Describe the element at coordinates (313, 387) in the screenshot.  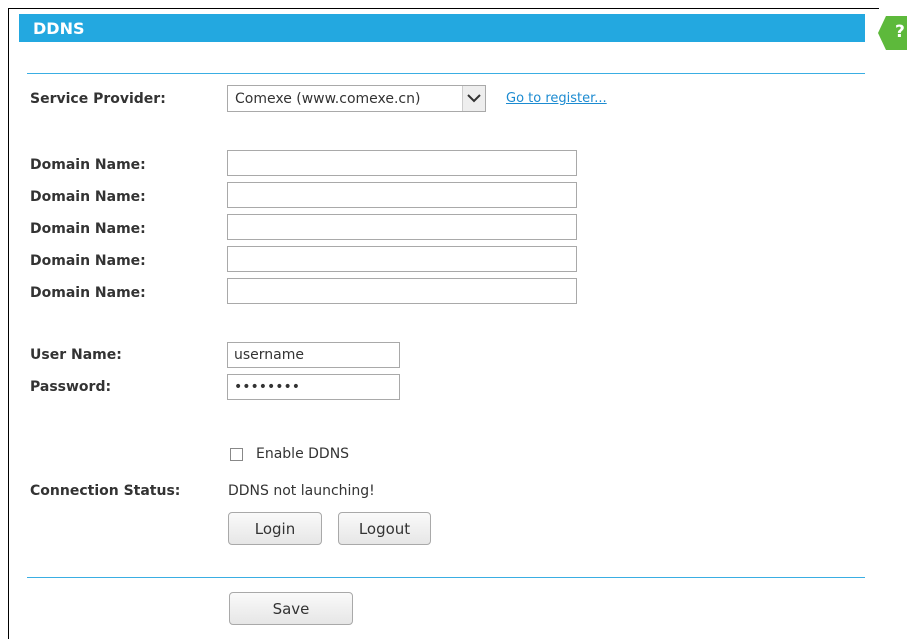
I see `password-input` at that location.